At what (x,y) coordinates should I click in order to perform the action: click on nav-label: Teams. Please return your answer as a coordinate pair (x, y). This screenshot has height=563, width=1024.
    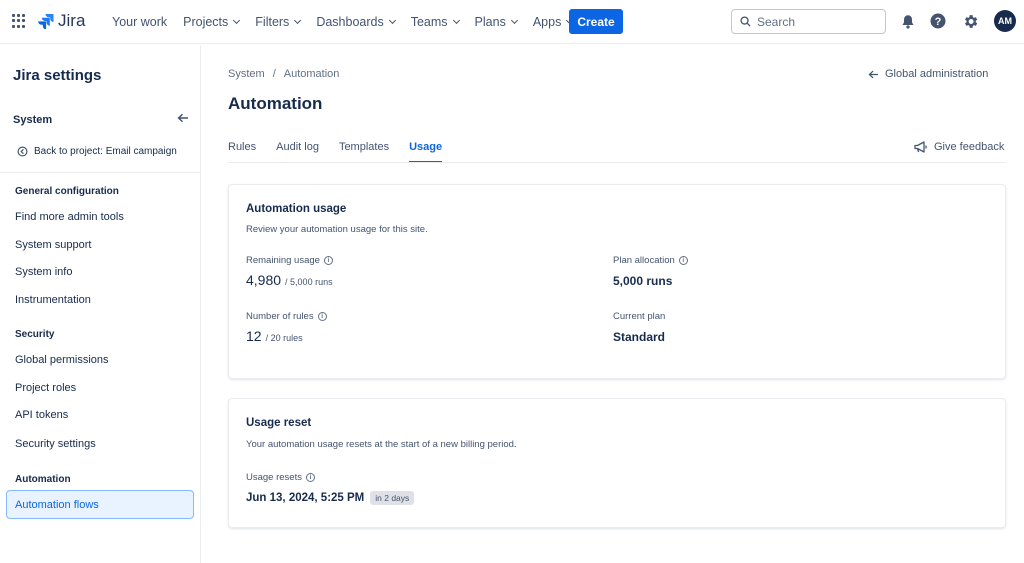
    Looking at the image, I should click on (429, 22).